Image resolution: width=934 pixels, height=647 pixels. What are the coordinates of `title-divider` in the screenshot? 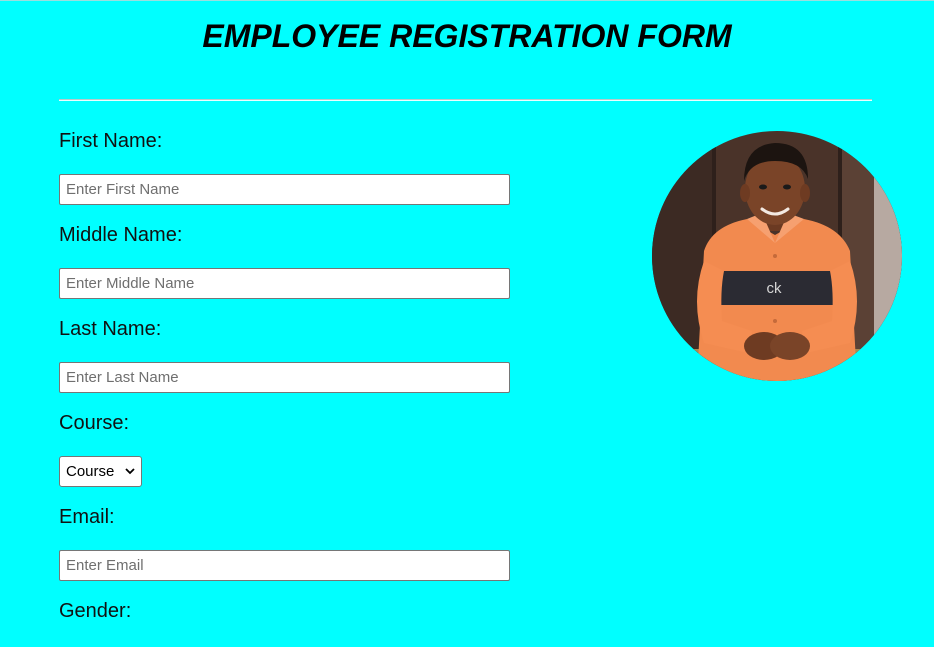 It's located at (465, 100).